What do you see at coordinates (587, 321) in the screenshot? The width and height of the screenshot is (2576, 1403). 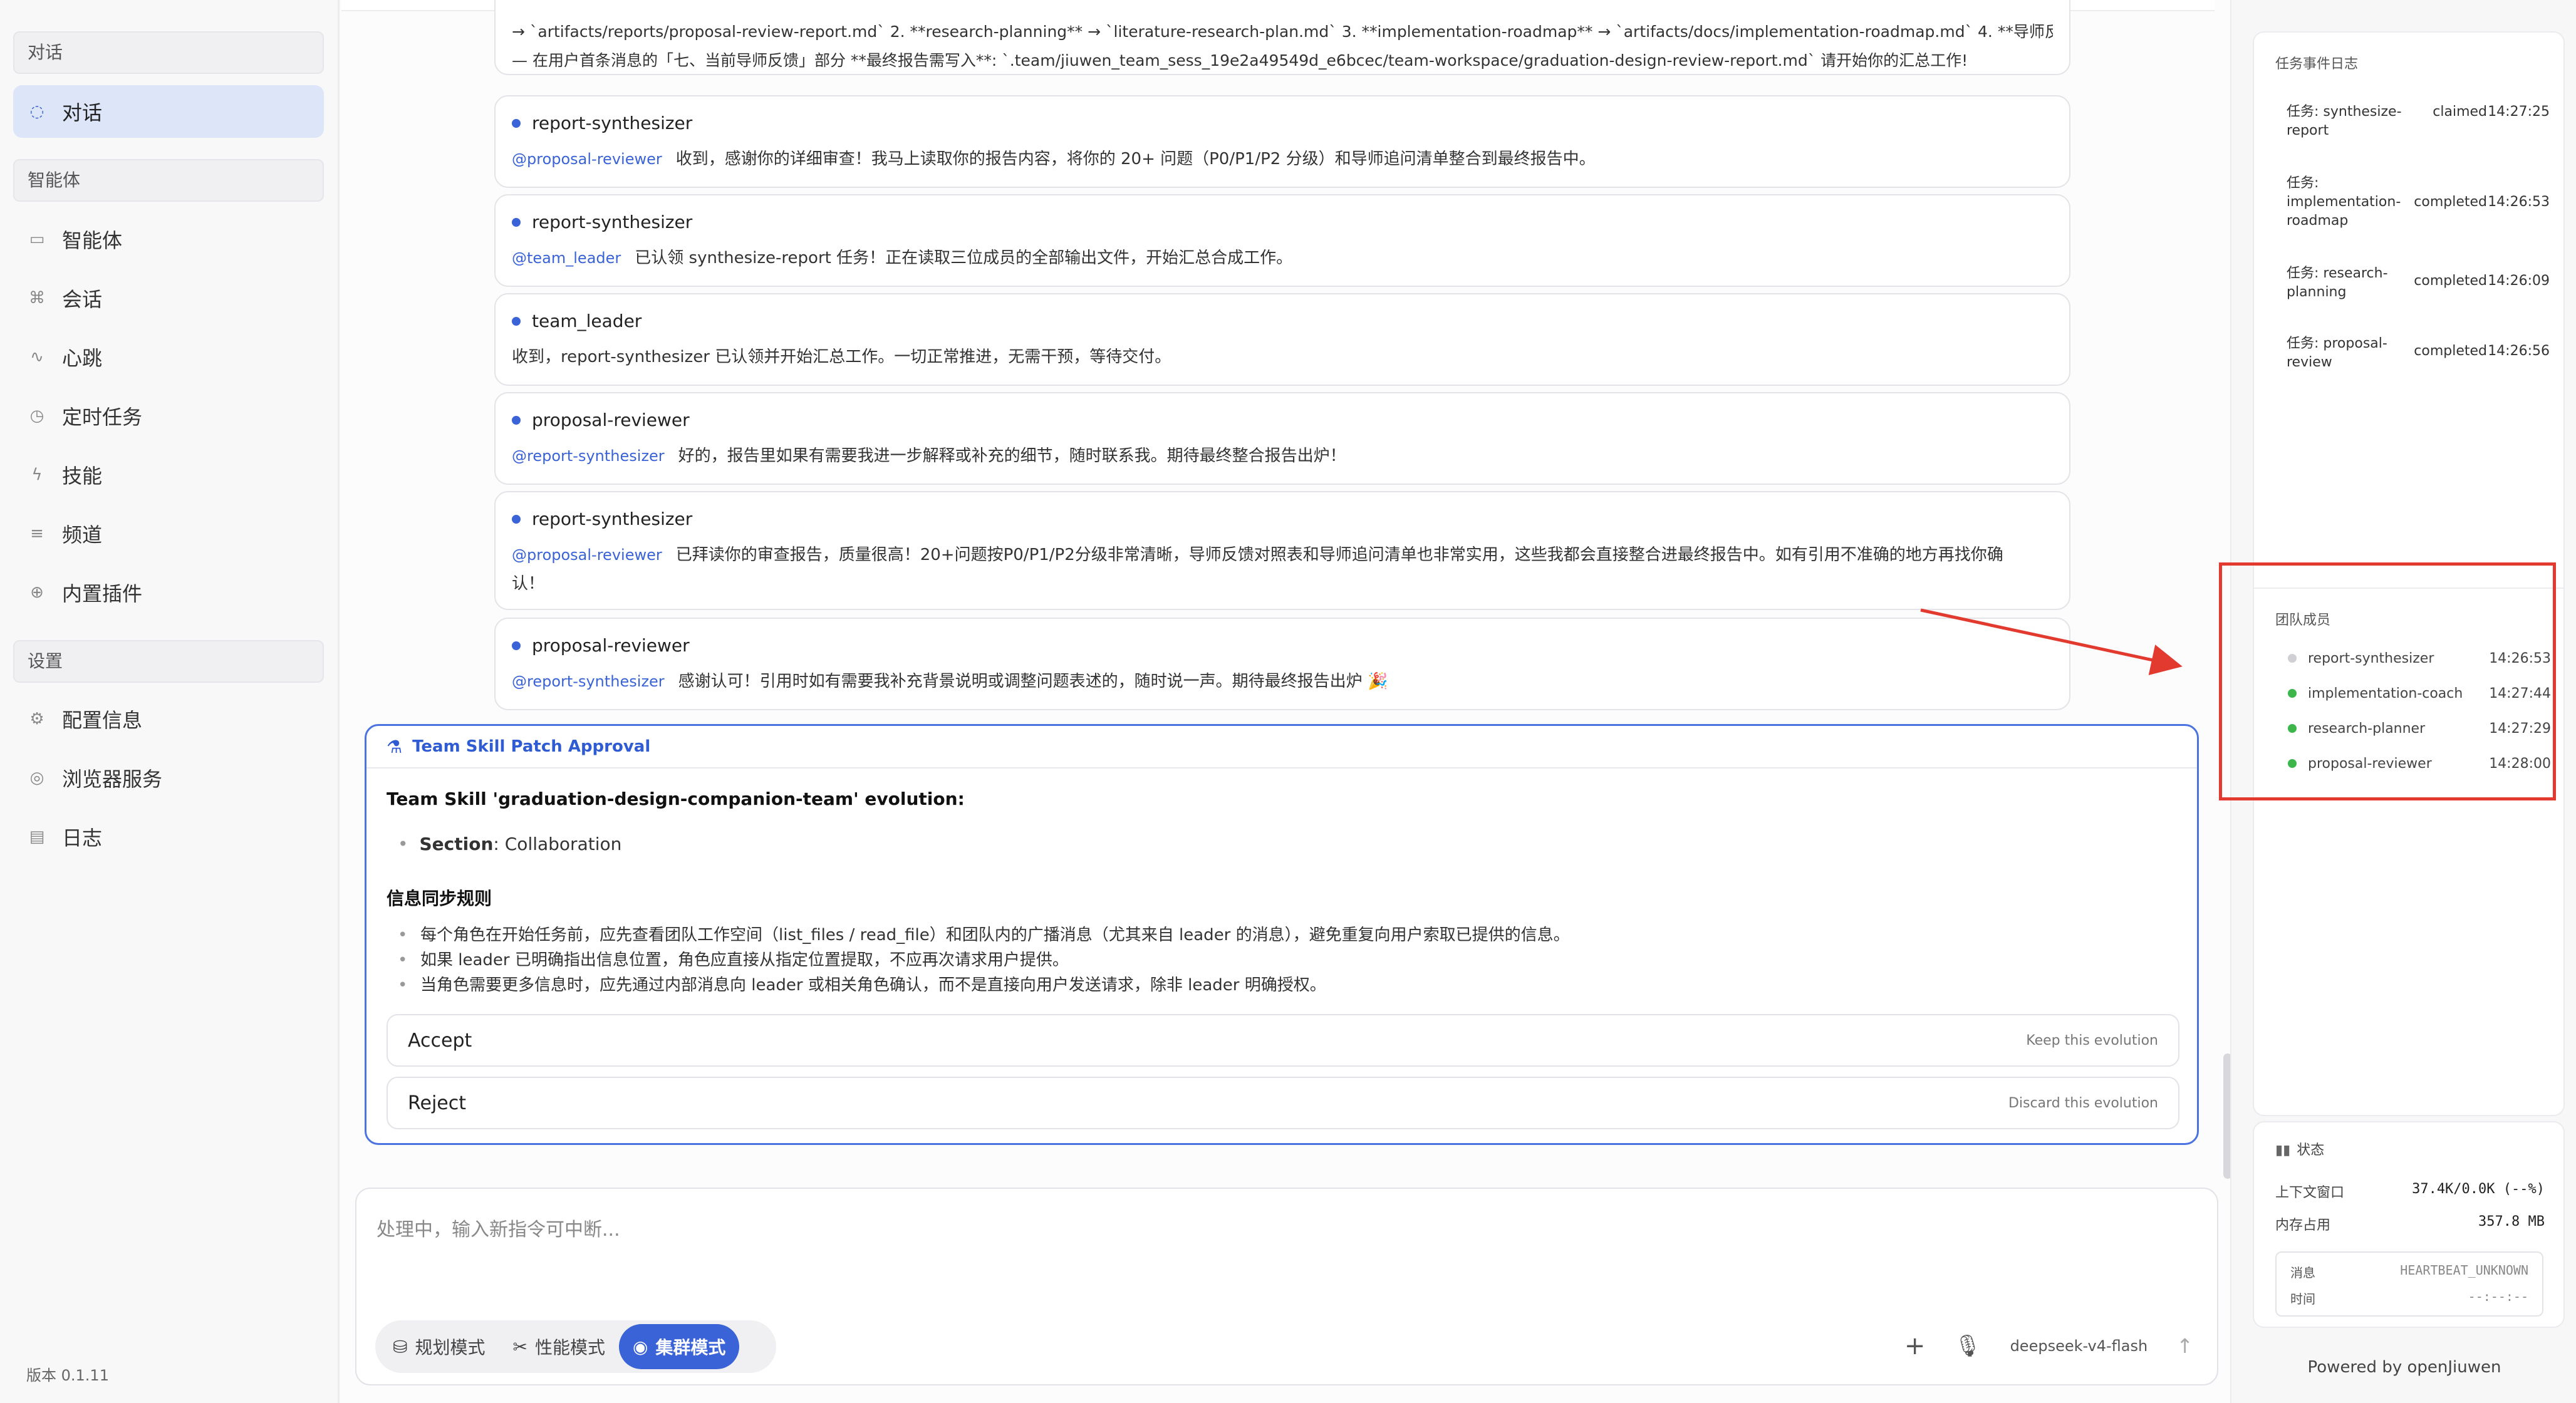 I see `message-sender: team_leader` at bounding box center [587, 321].